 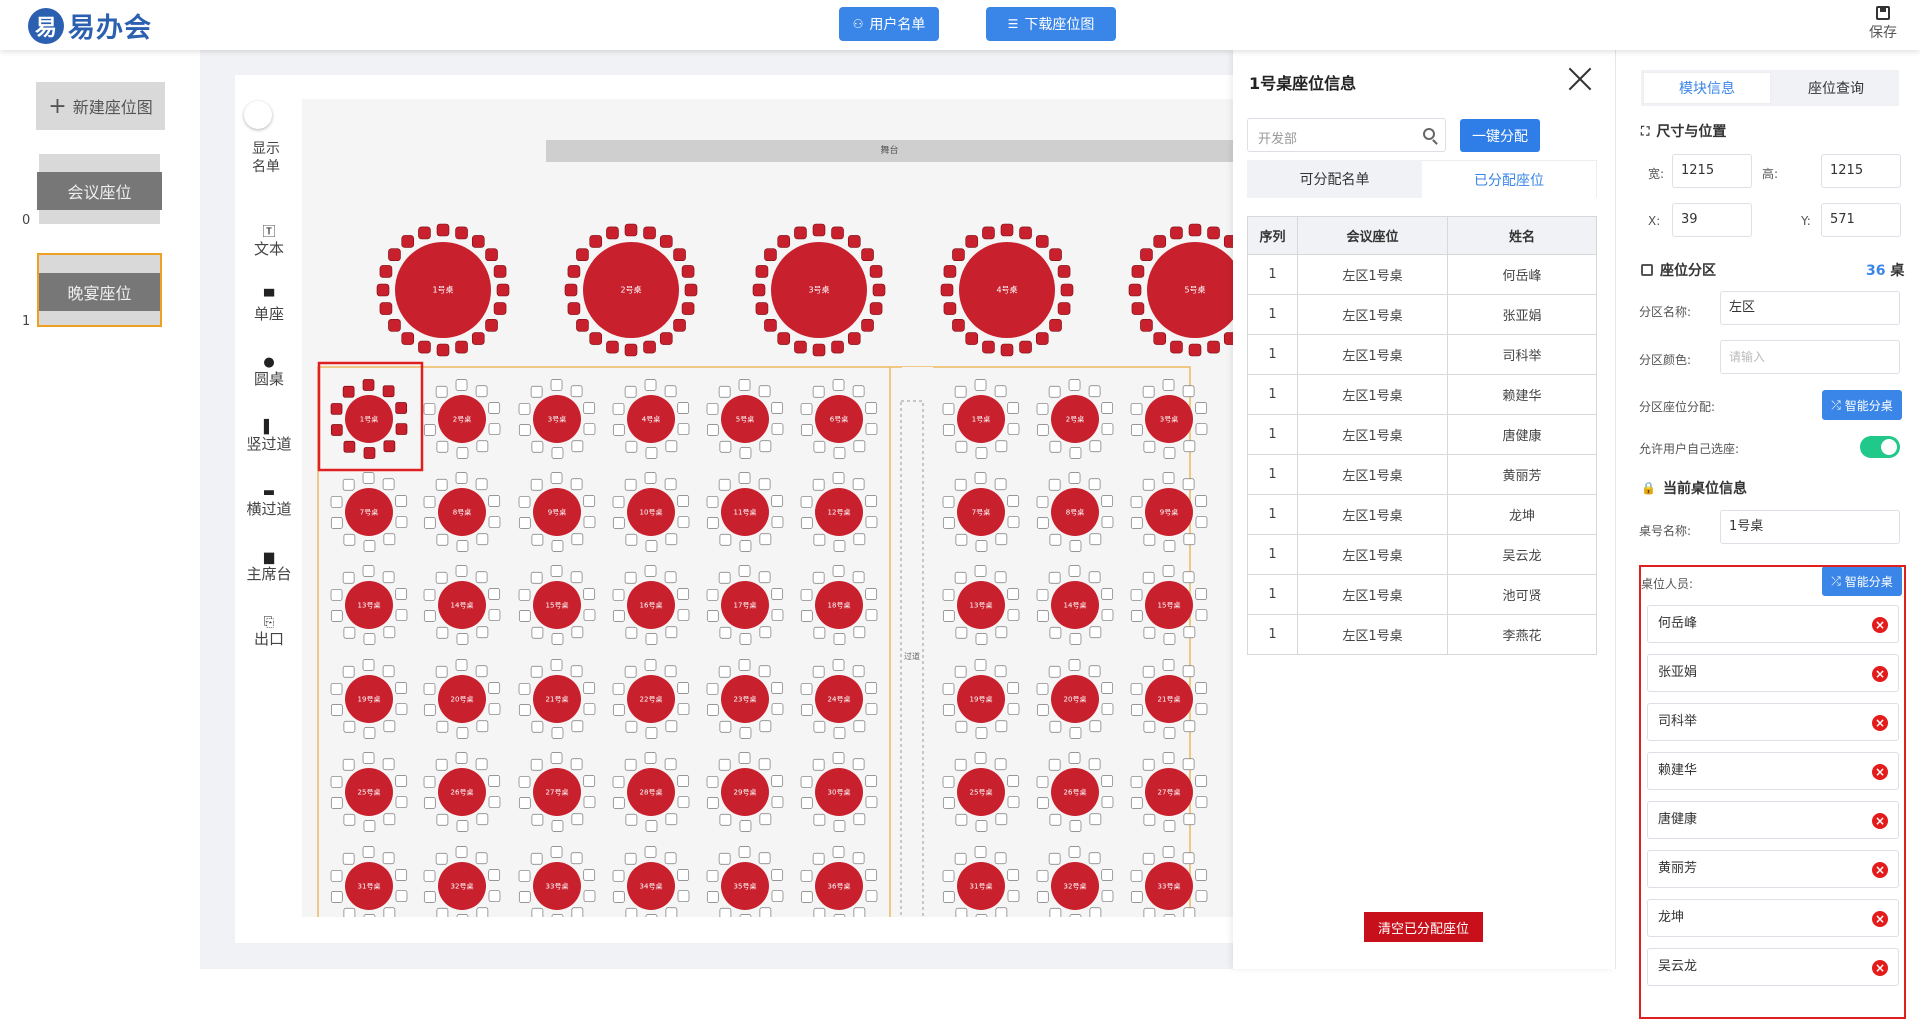 I want to click on tab-module-info: 模块信息, so click(x=1707, y=88).